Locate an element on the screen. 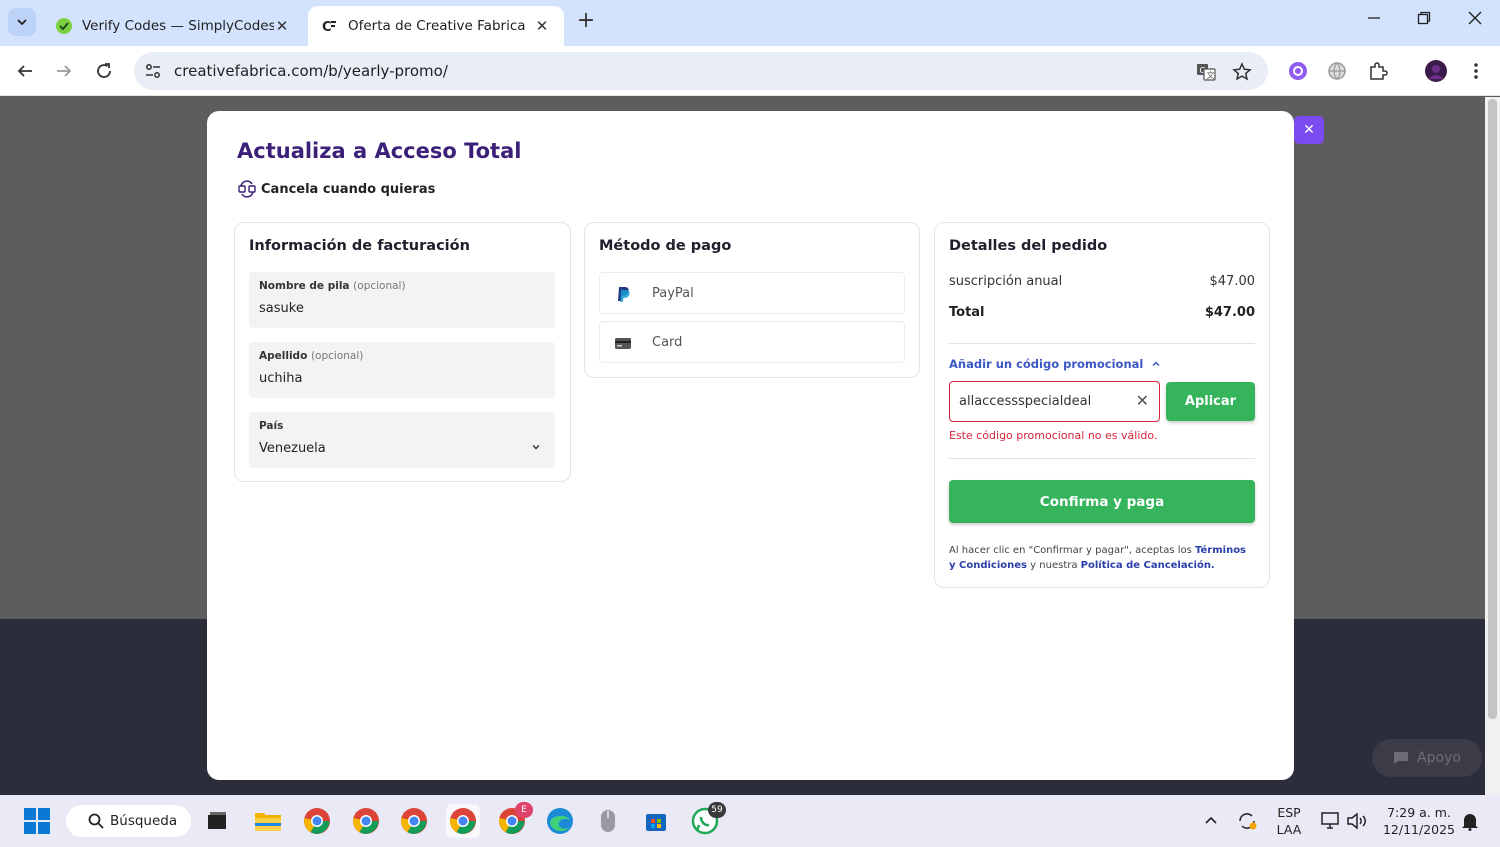  extensions-button is located at coordinates (1378, 71).